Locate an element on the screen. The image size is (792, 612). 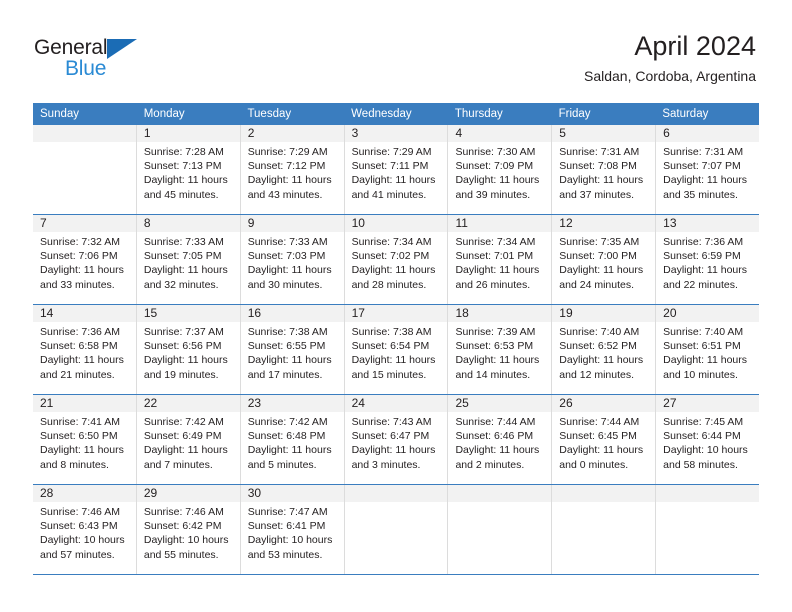
day-number: 3 is located at coordinates (396, 133).